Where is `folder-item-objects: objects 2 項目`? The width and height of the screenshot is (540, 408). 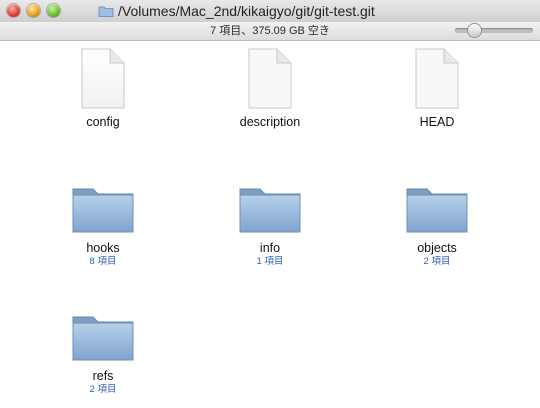 folder-item-objects: objects 2 項目 is located at coordinates (437, 224).